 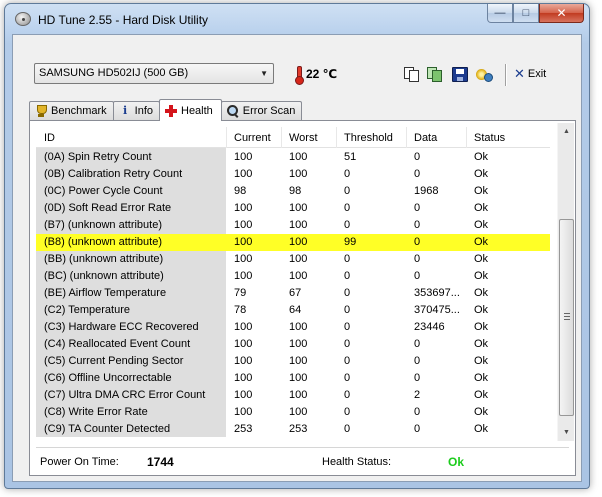 What do you see at coordinates (103, 191) in the screenshot?
I see `cell-attribute-id: (0C) Power Cycle Count` at bounding box center [103, 191].